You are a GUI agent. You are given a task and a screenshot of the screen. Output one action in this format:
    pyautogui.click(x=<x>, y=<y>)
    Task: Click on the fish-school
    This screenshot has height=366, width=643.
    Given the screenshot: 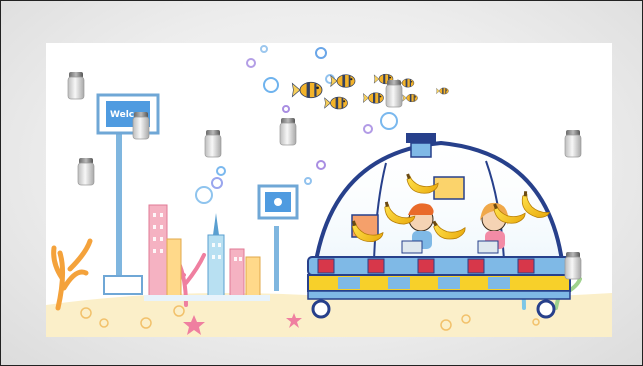 What is the action you would take?
    pyautogui.click(x=370, y=91)
    